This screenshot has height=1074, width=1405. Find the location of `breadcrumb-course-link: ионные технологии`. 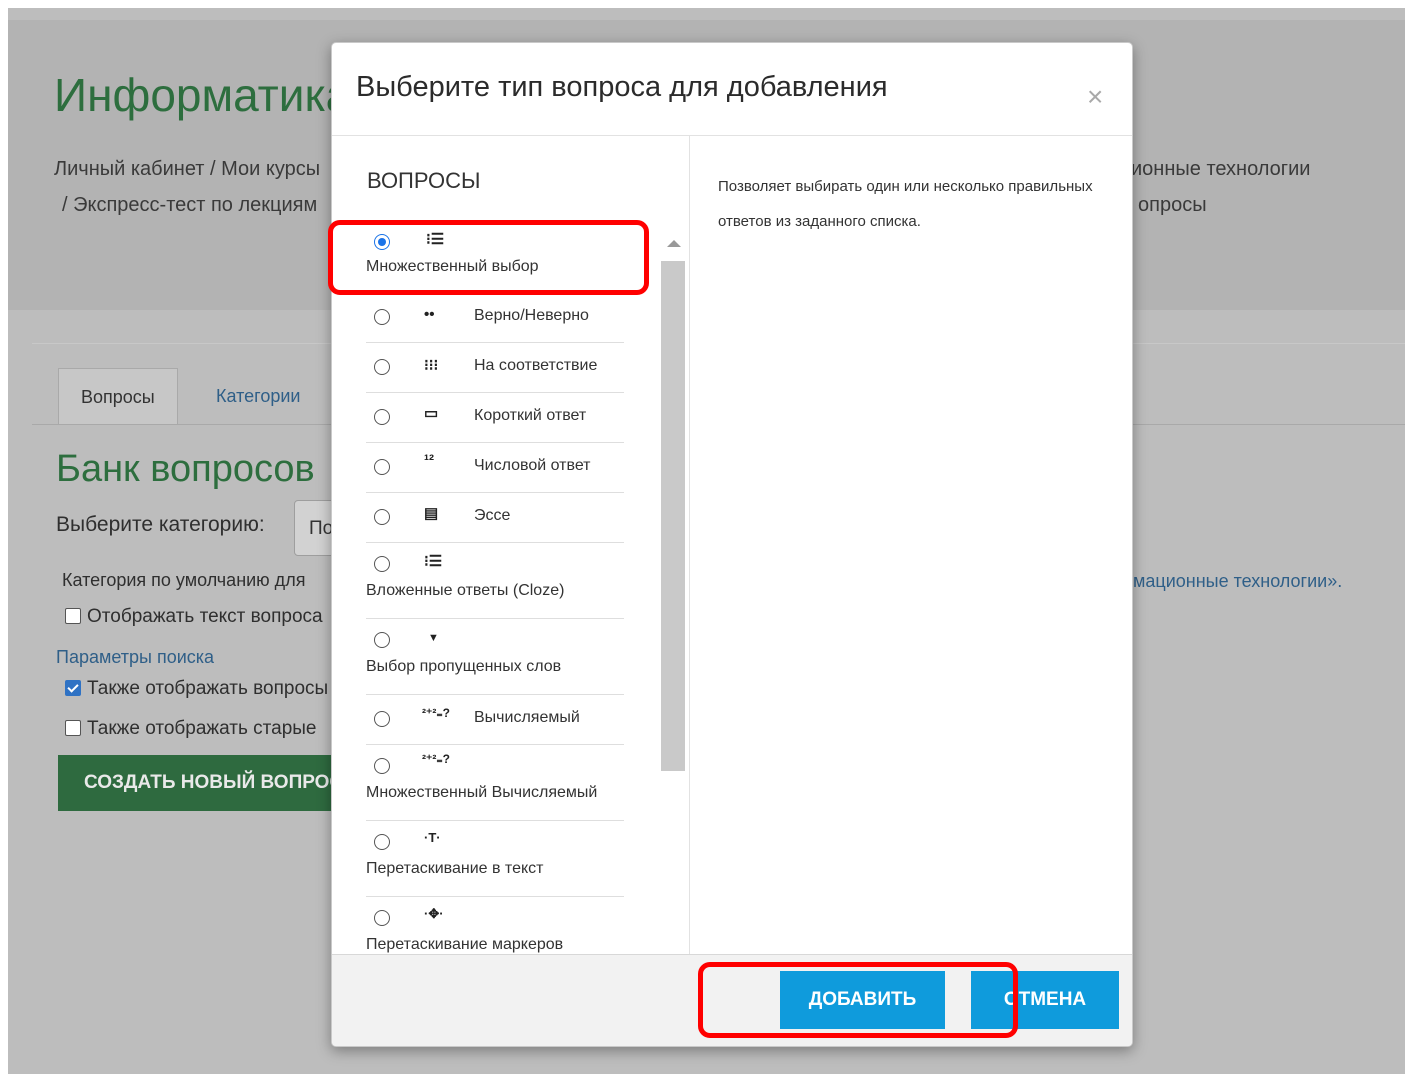

breadcrumb-course-link: ионные технологии is located at coordinates (1220, 169).